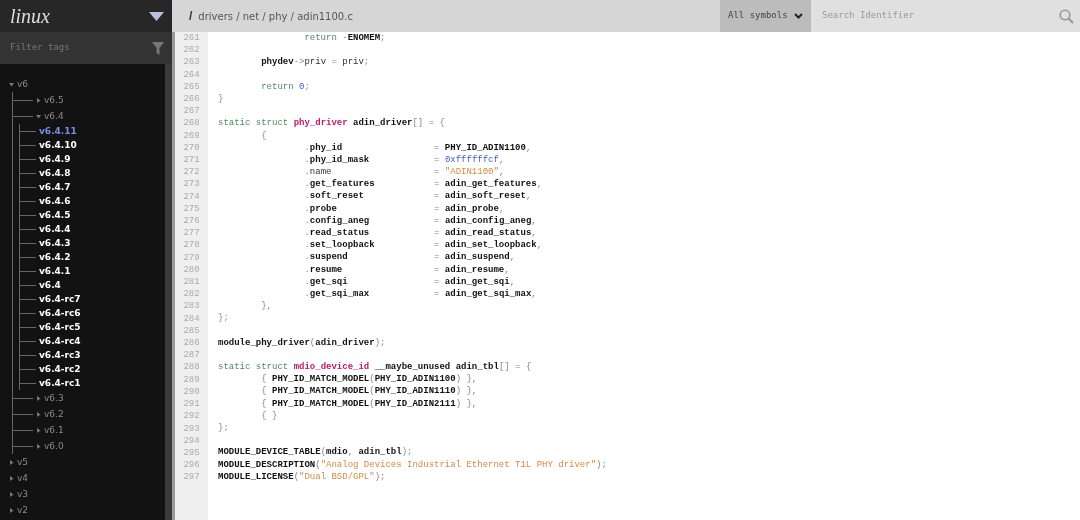 Image resolution: width=1080 pixels, height=520 pixels. I want to click on line-number: 269, so click(191, 135).